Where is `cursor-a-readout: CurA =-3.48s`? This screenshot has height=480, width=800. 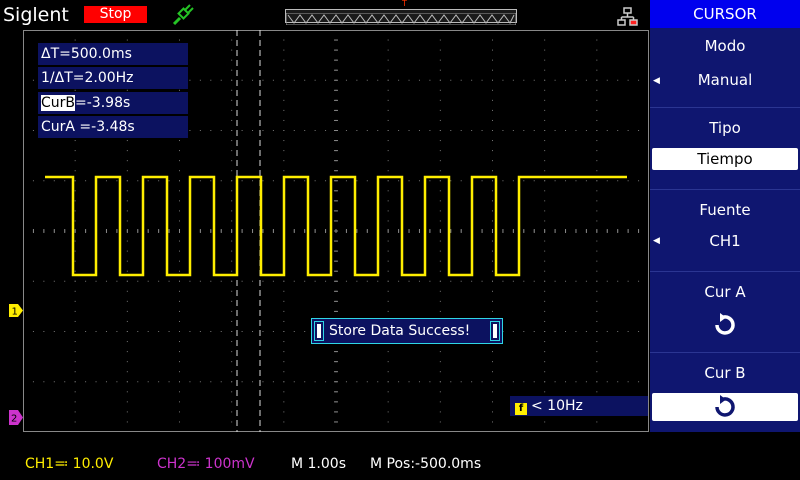 cursor-a-readout: CurA =-3.48s is located at coordinates (113, 127).